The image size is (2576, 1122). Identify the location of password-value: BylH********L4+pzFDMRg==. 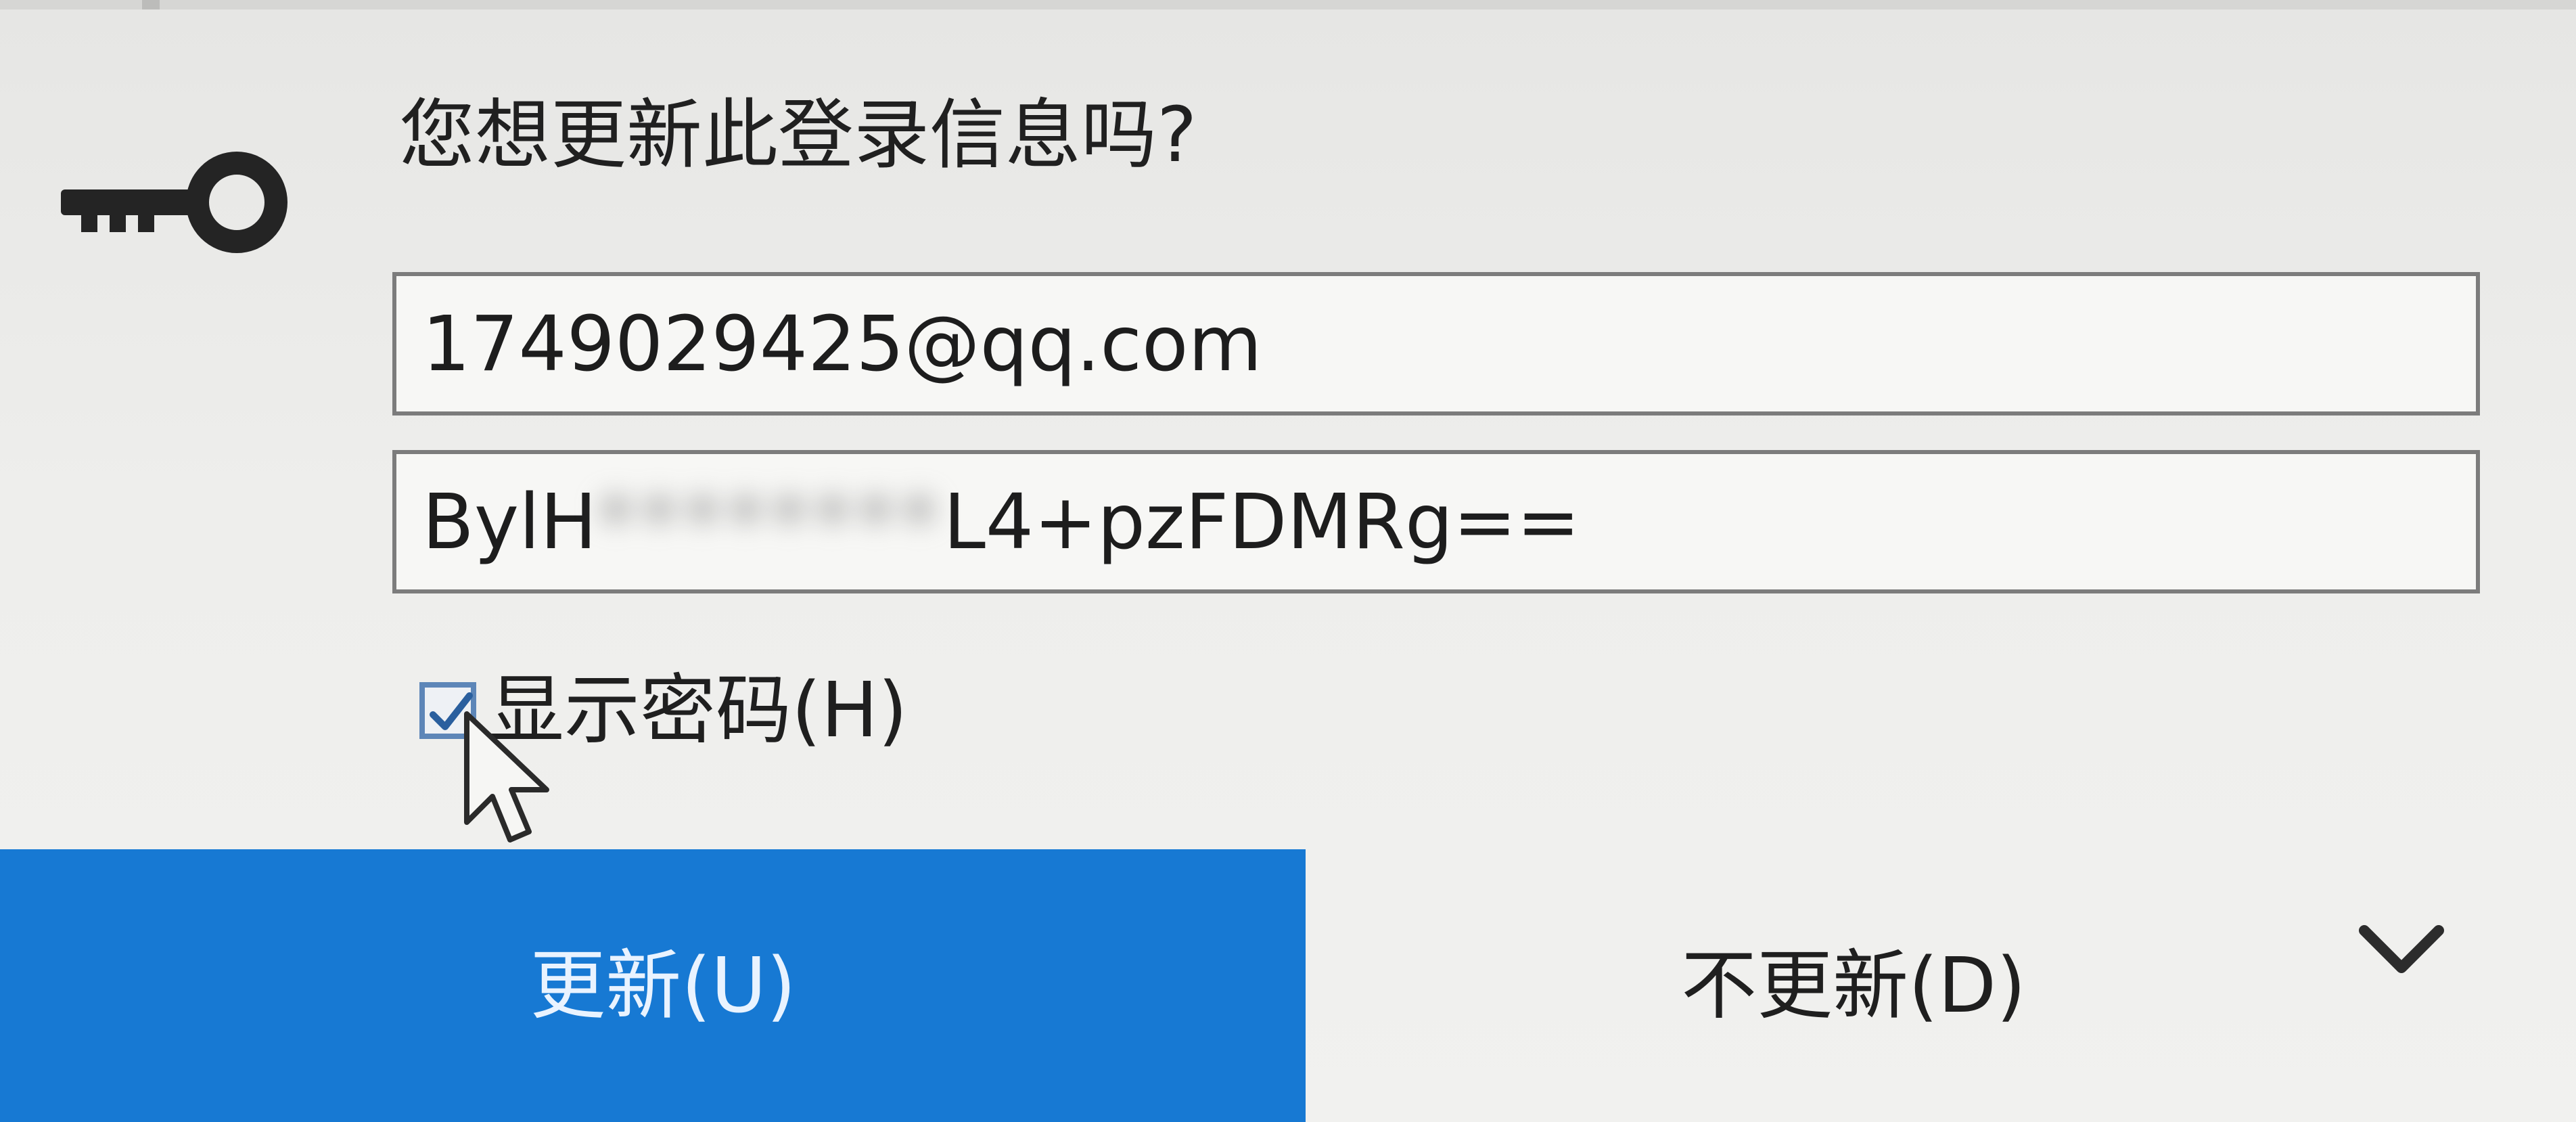
(1001, 522).